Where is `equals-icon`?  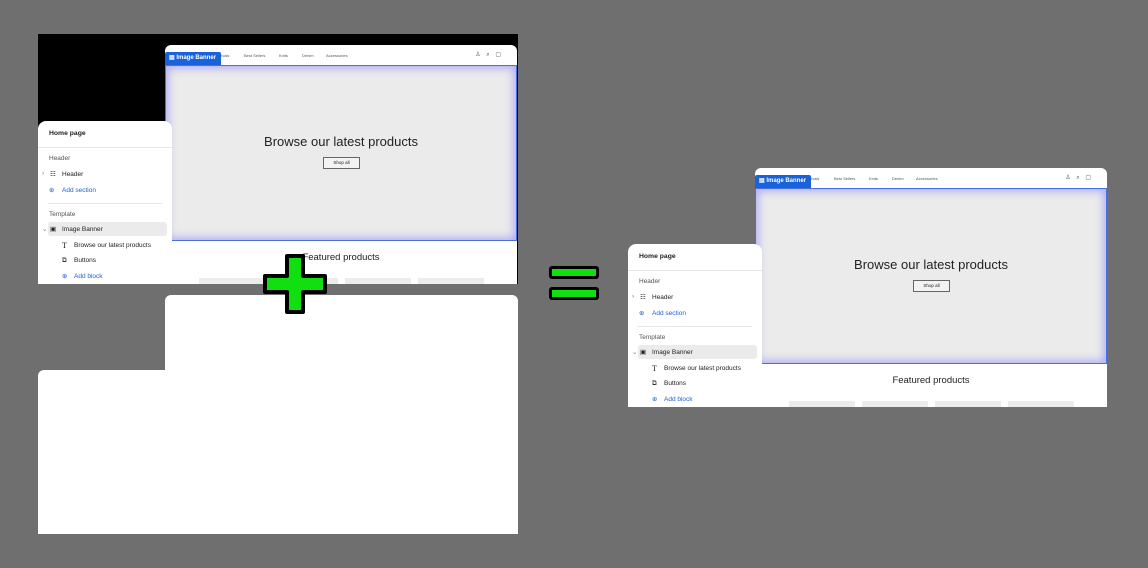 equals-icon is located at coordinates (574, 285).